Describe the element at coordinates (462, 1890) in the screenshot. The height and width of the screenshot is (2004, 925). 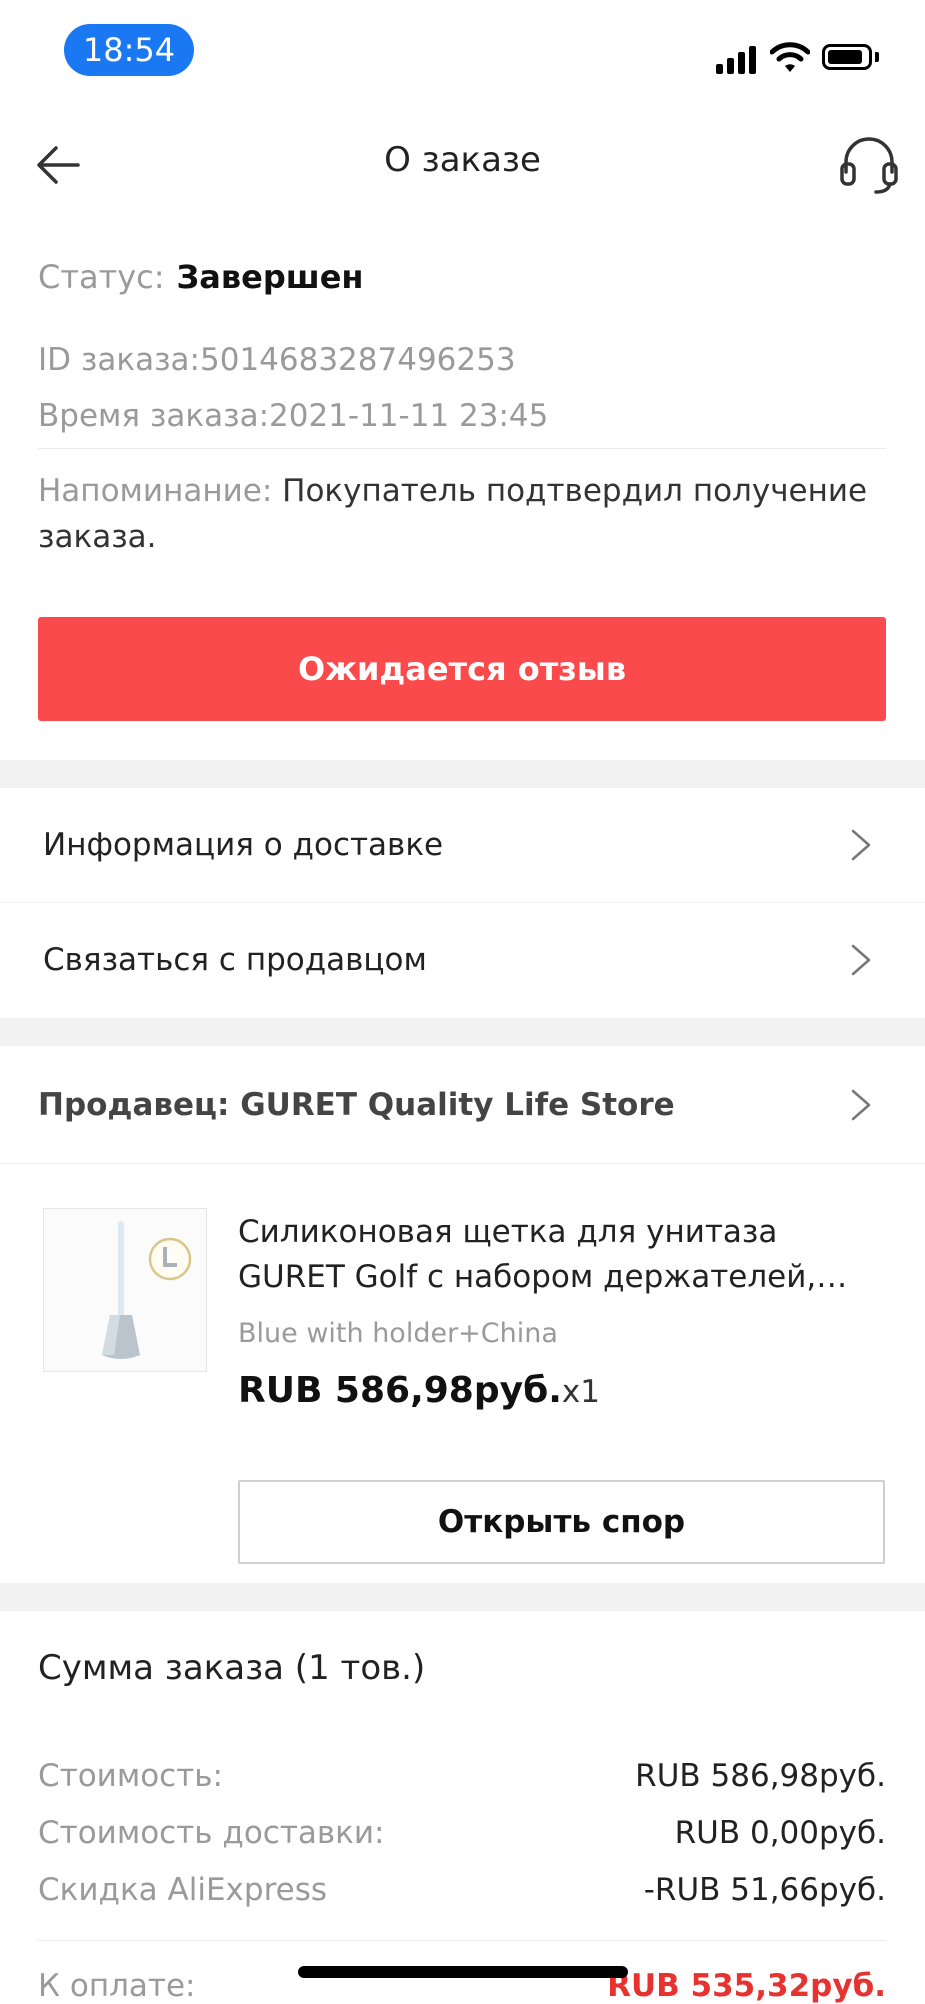
I see `summary-row: Скидка AliExpress -RUB 51,66руб.` at that location.